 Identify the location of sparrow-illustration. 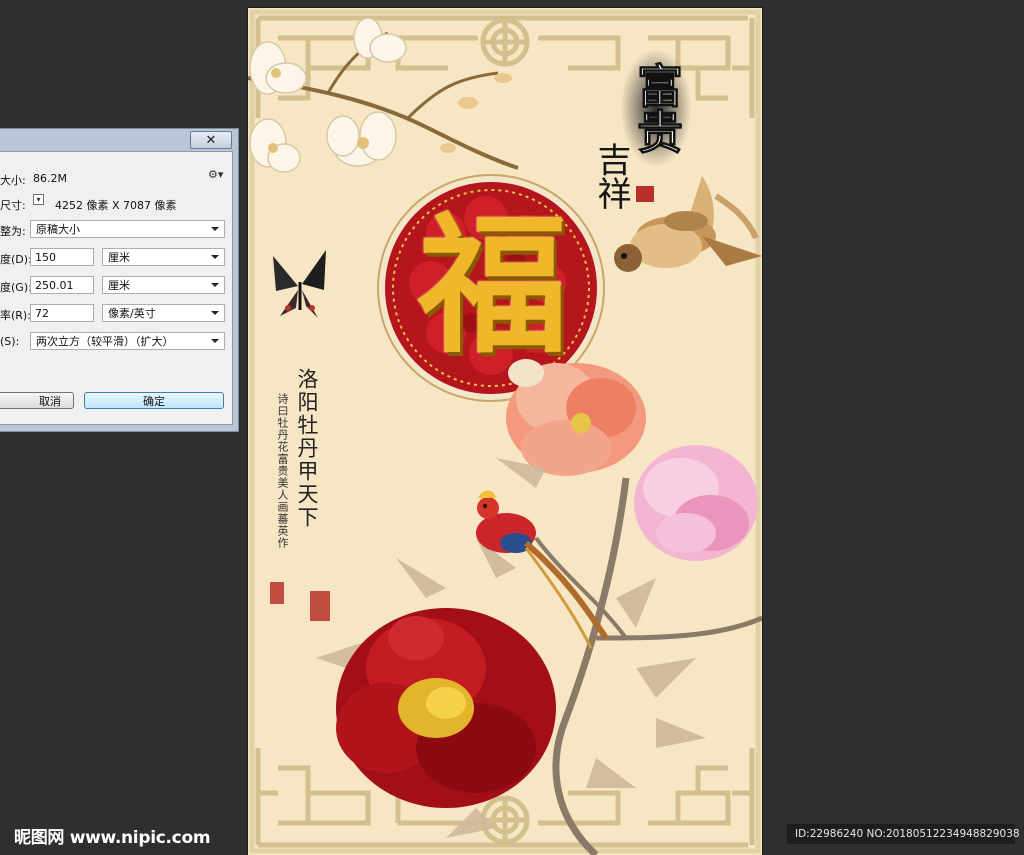
(688, 224).